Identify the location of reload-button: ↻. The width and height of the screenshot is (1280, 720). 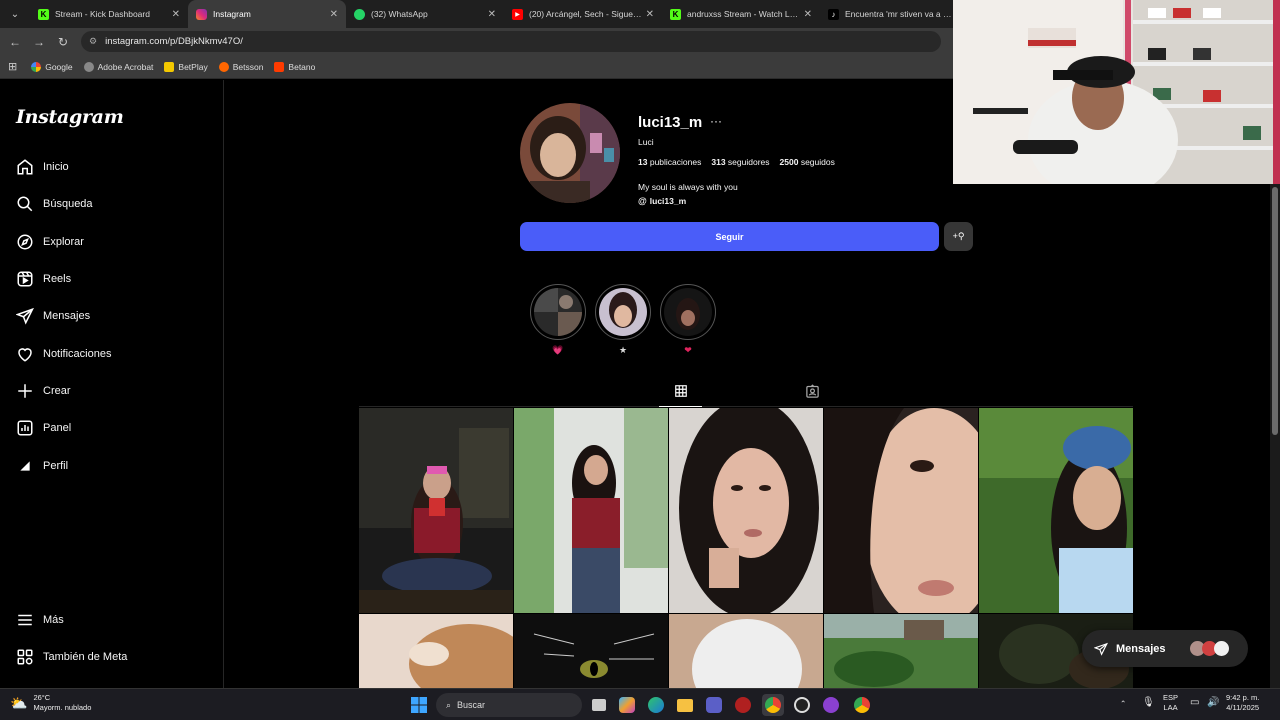
(63, 42).